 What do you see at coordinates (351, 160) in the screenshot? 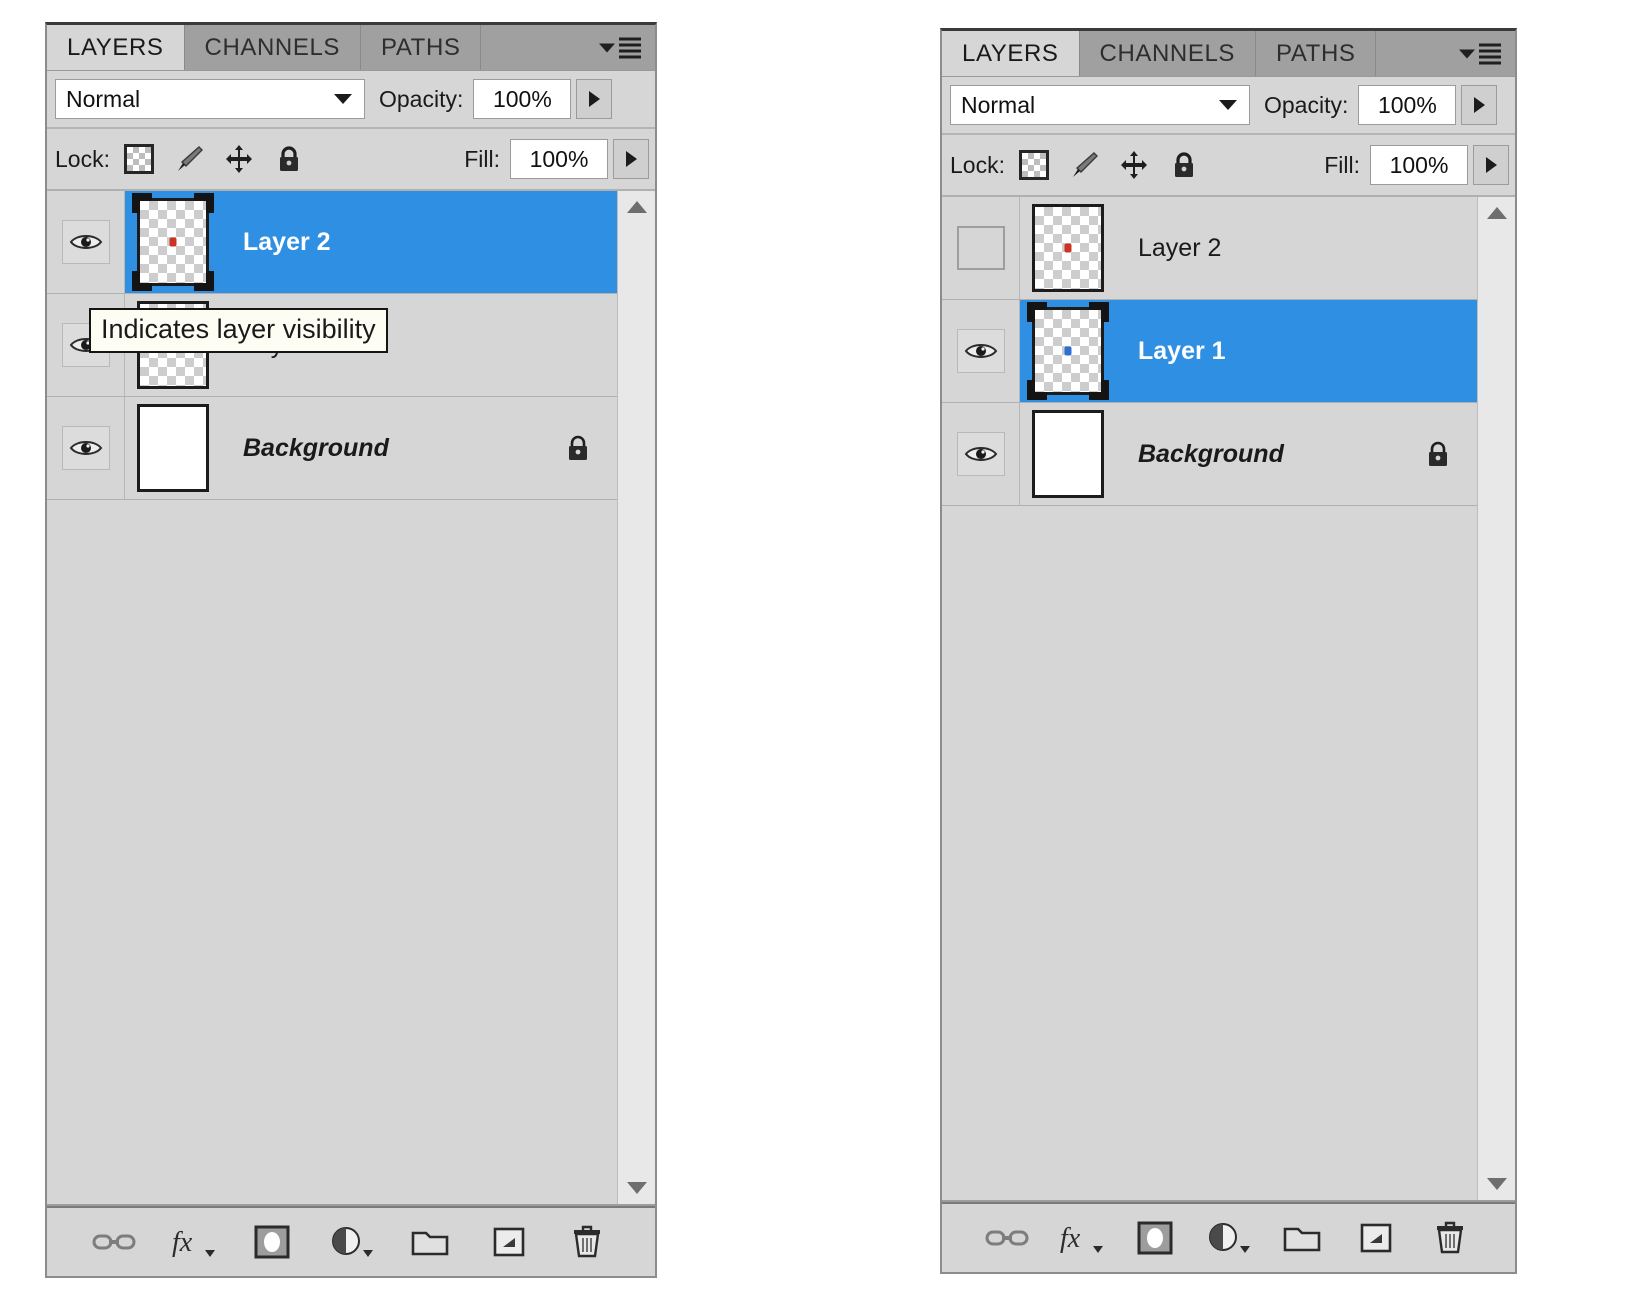
I see `lock-row: Lock: Fill: 100%` at bounding box center [351, 160].